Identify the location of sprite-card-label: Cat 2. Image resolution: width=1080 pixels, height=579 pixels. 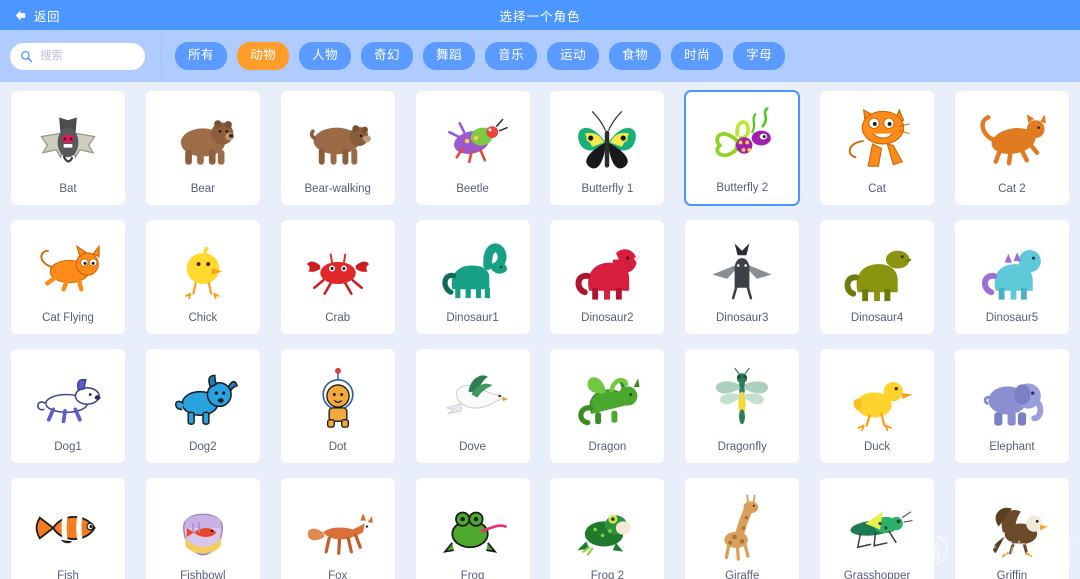
(1012, 189).